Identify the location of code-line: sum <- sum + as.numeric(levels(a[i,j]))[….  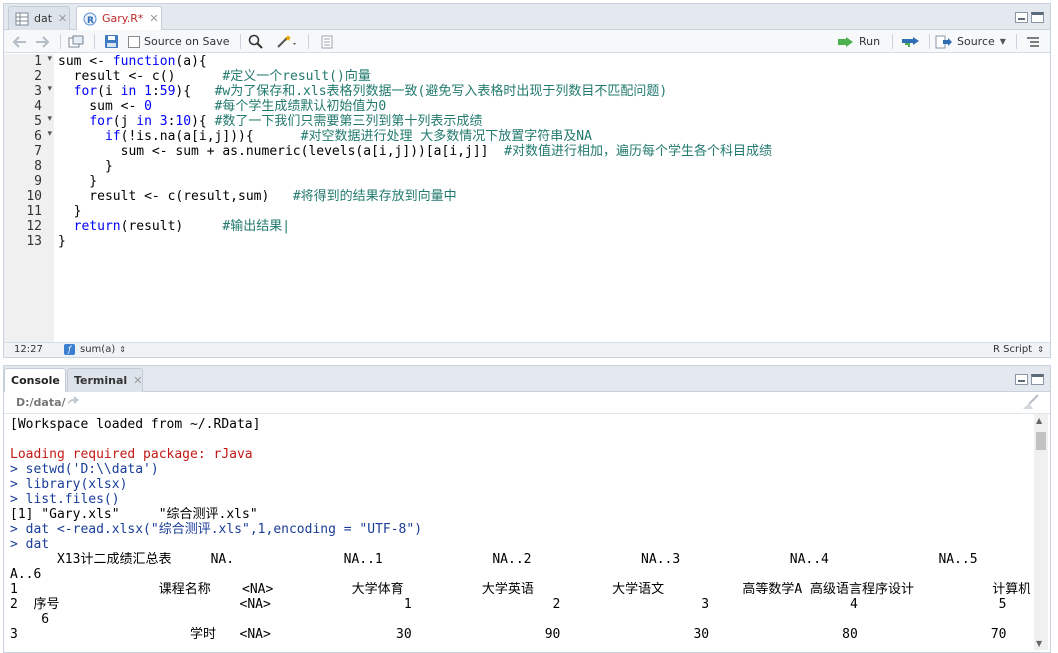
(415, 151).